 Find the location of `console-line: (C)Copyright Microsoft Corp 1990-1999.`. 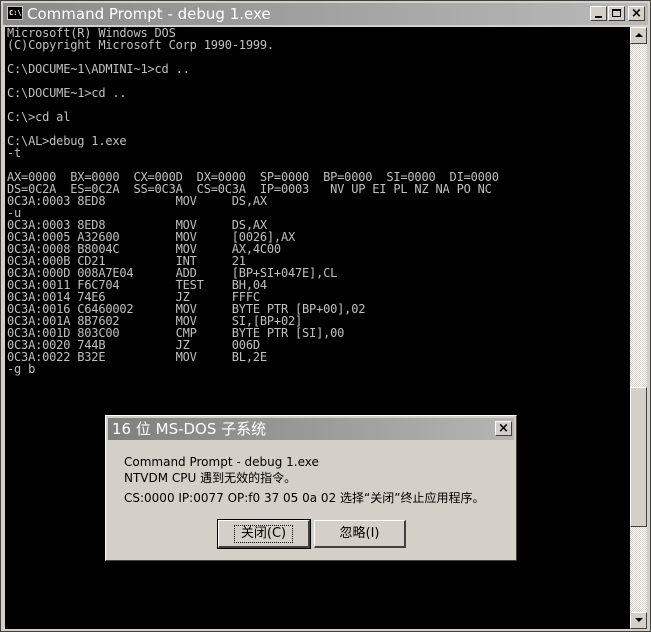

console-line: (C)Copyright Microsoft Corp 1990-1999. is located at coordinates (140, 45).